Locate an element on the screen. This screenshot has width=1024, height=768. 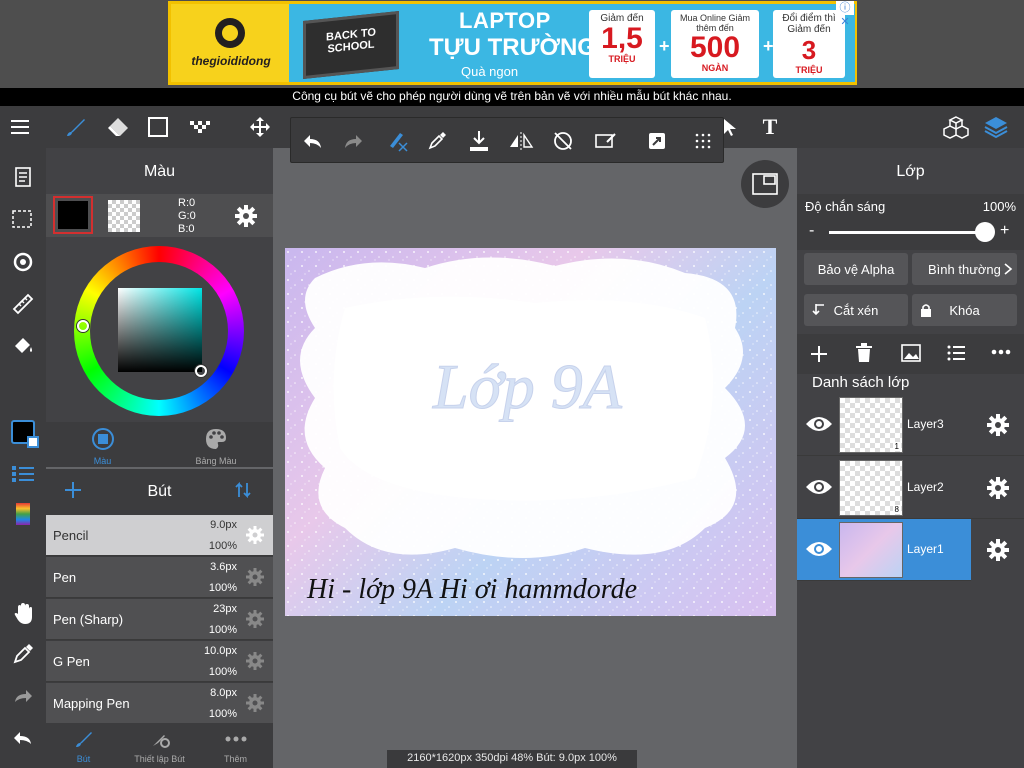
secondary-color-swatch is located at coordinates (124, 216).